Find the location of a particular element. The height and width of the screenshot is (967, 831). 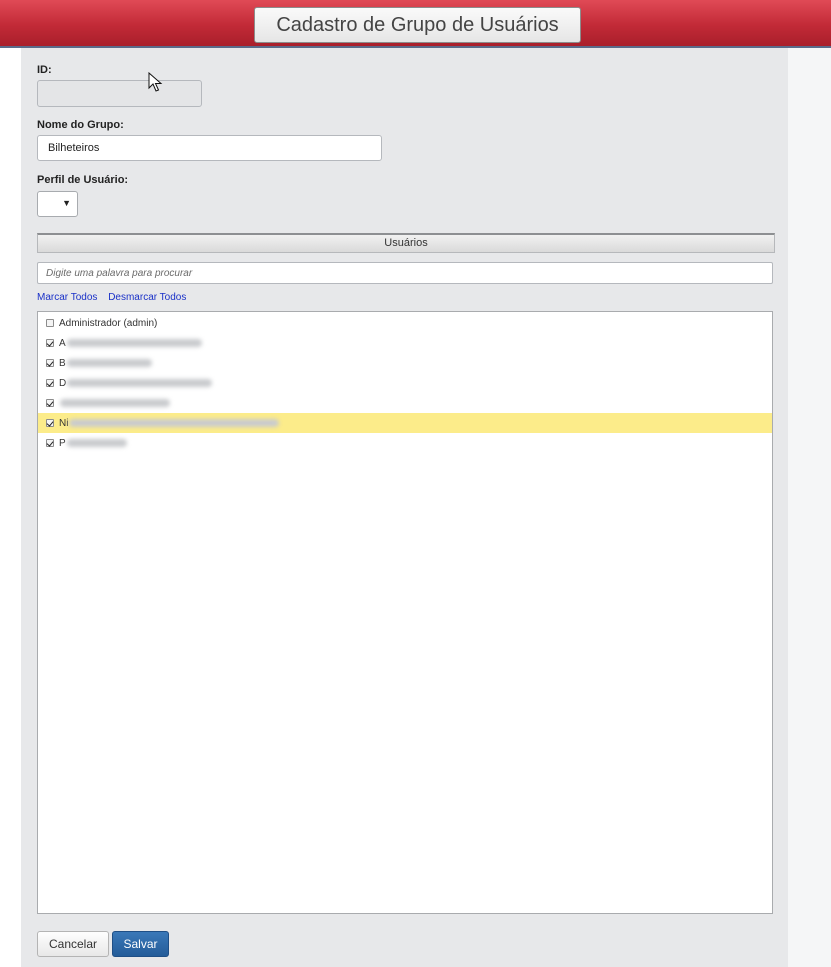

select-all-link: Marcar Todos is located at coordinates (67, 297).